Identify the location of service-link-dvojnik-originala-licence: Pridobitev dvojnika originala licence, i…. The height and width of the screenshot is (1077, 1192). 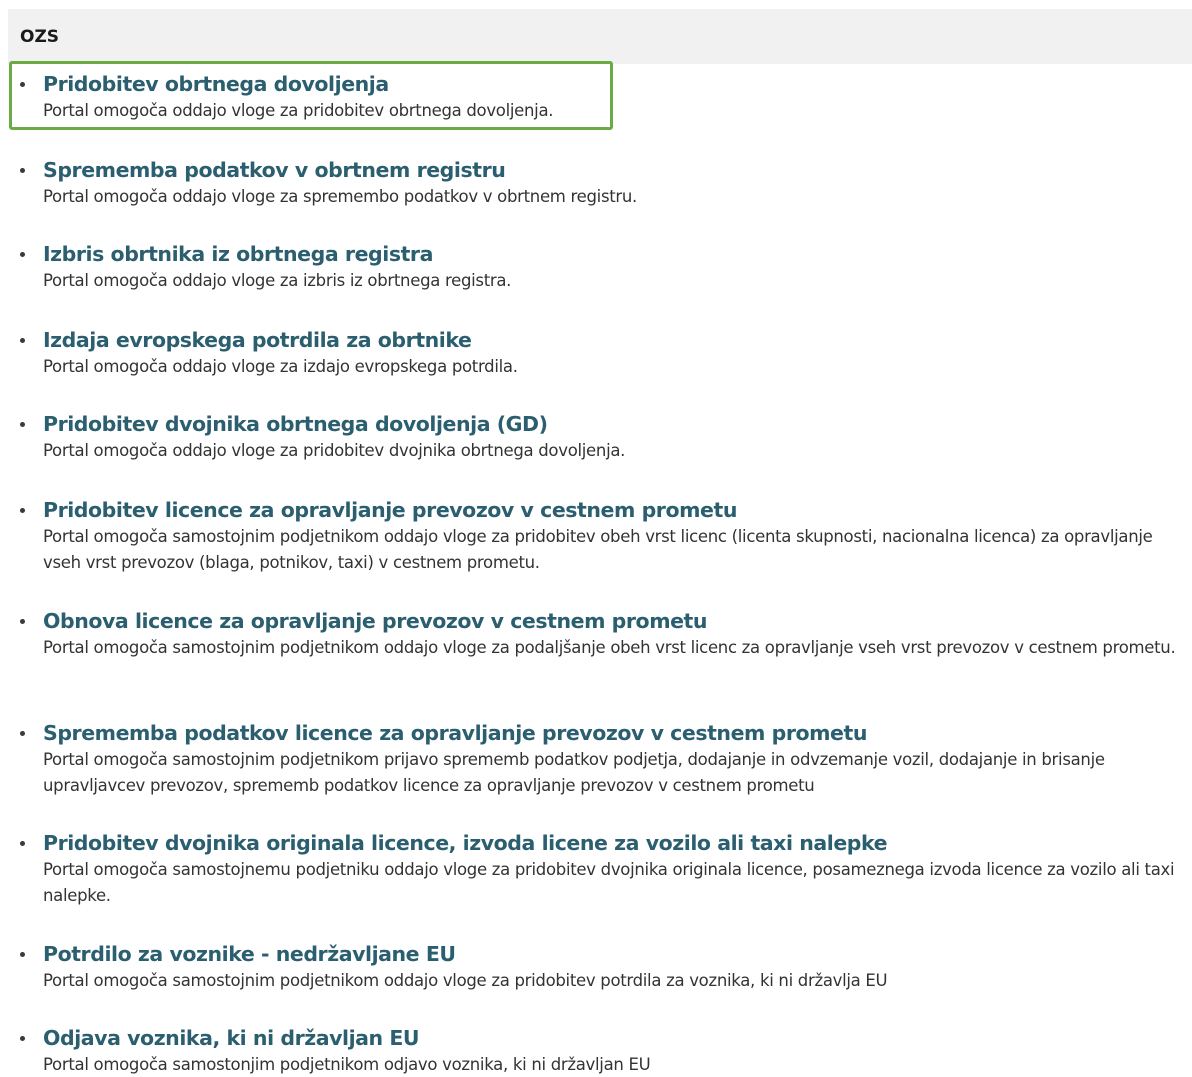
(617, 843).